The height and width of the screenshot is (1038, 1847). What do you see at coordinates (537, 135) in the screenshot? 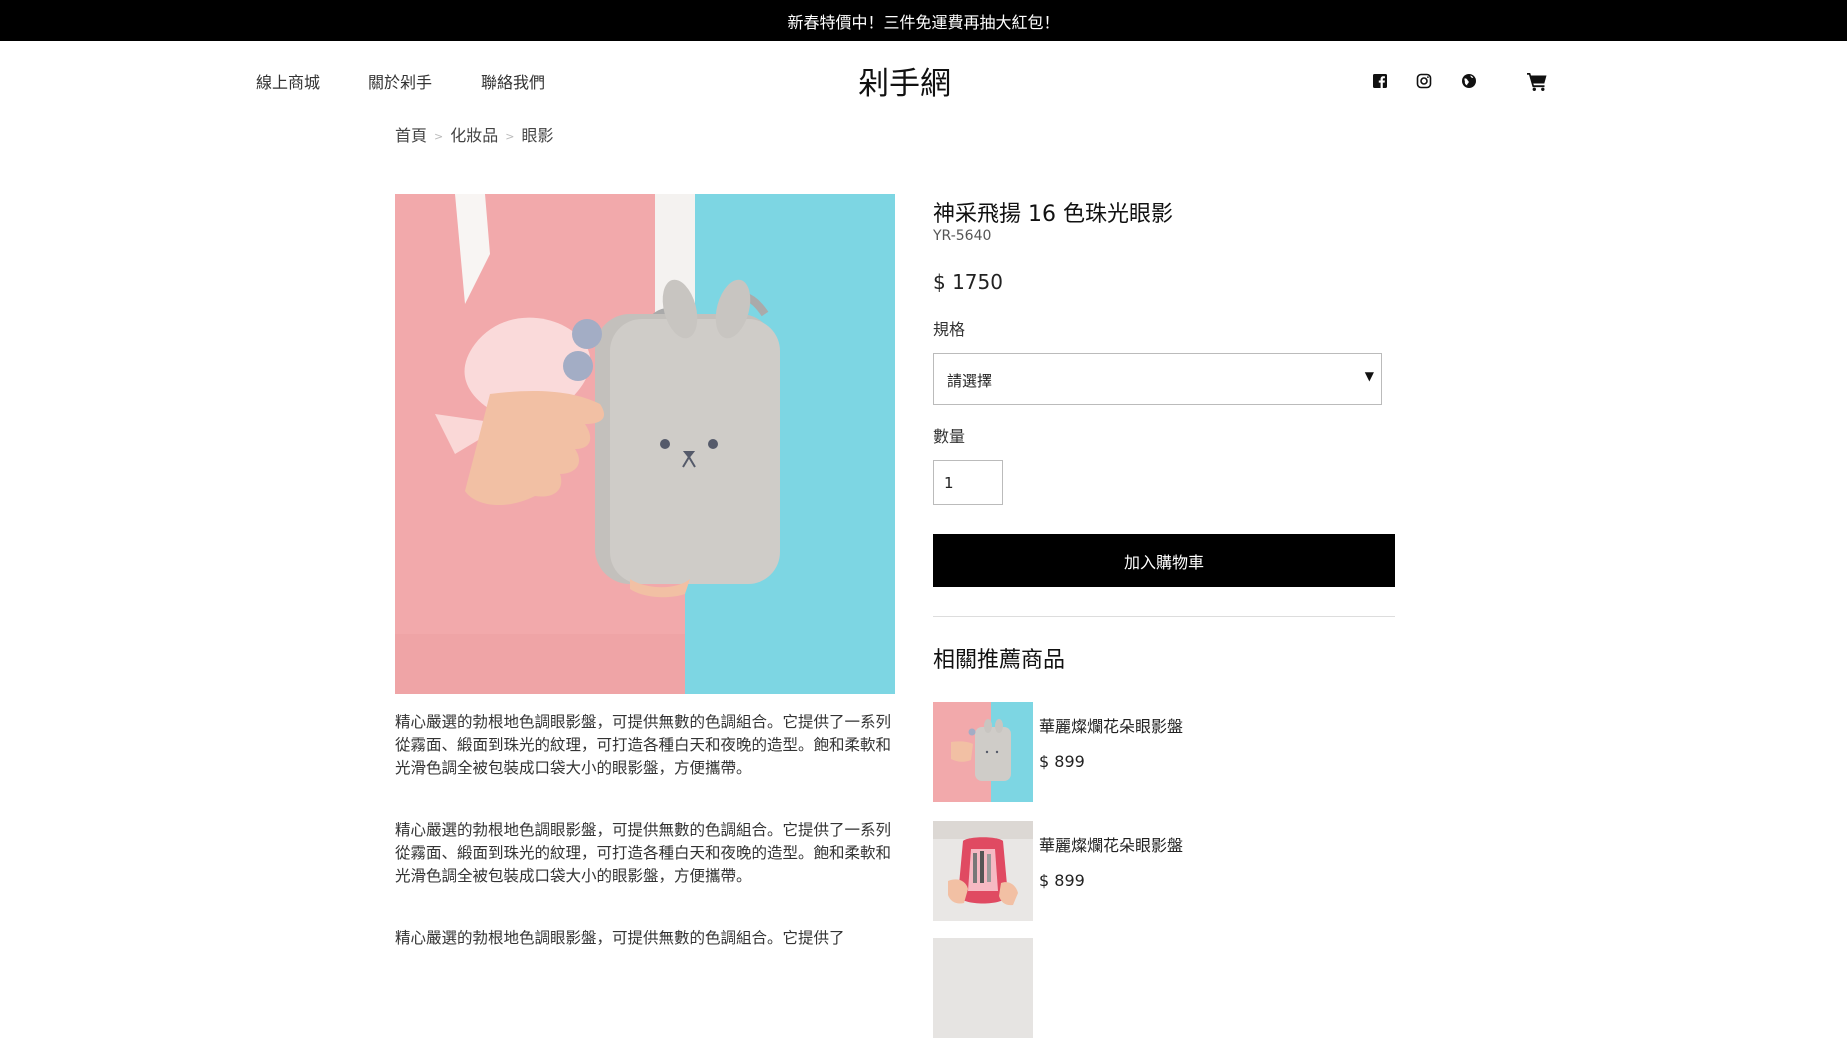
I see `breadcrumb-current: 眼影` at bounding box center [537, 135].